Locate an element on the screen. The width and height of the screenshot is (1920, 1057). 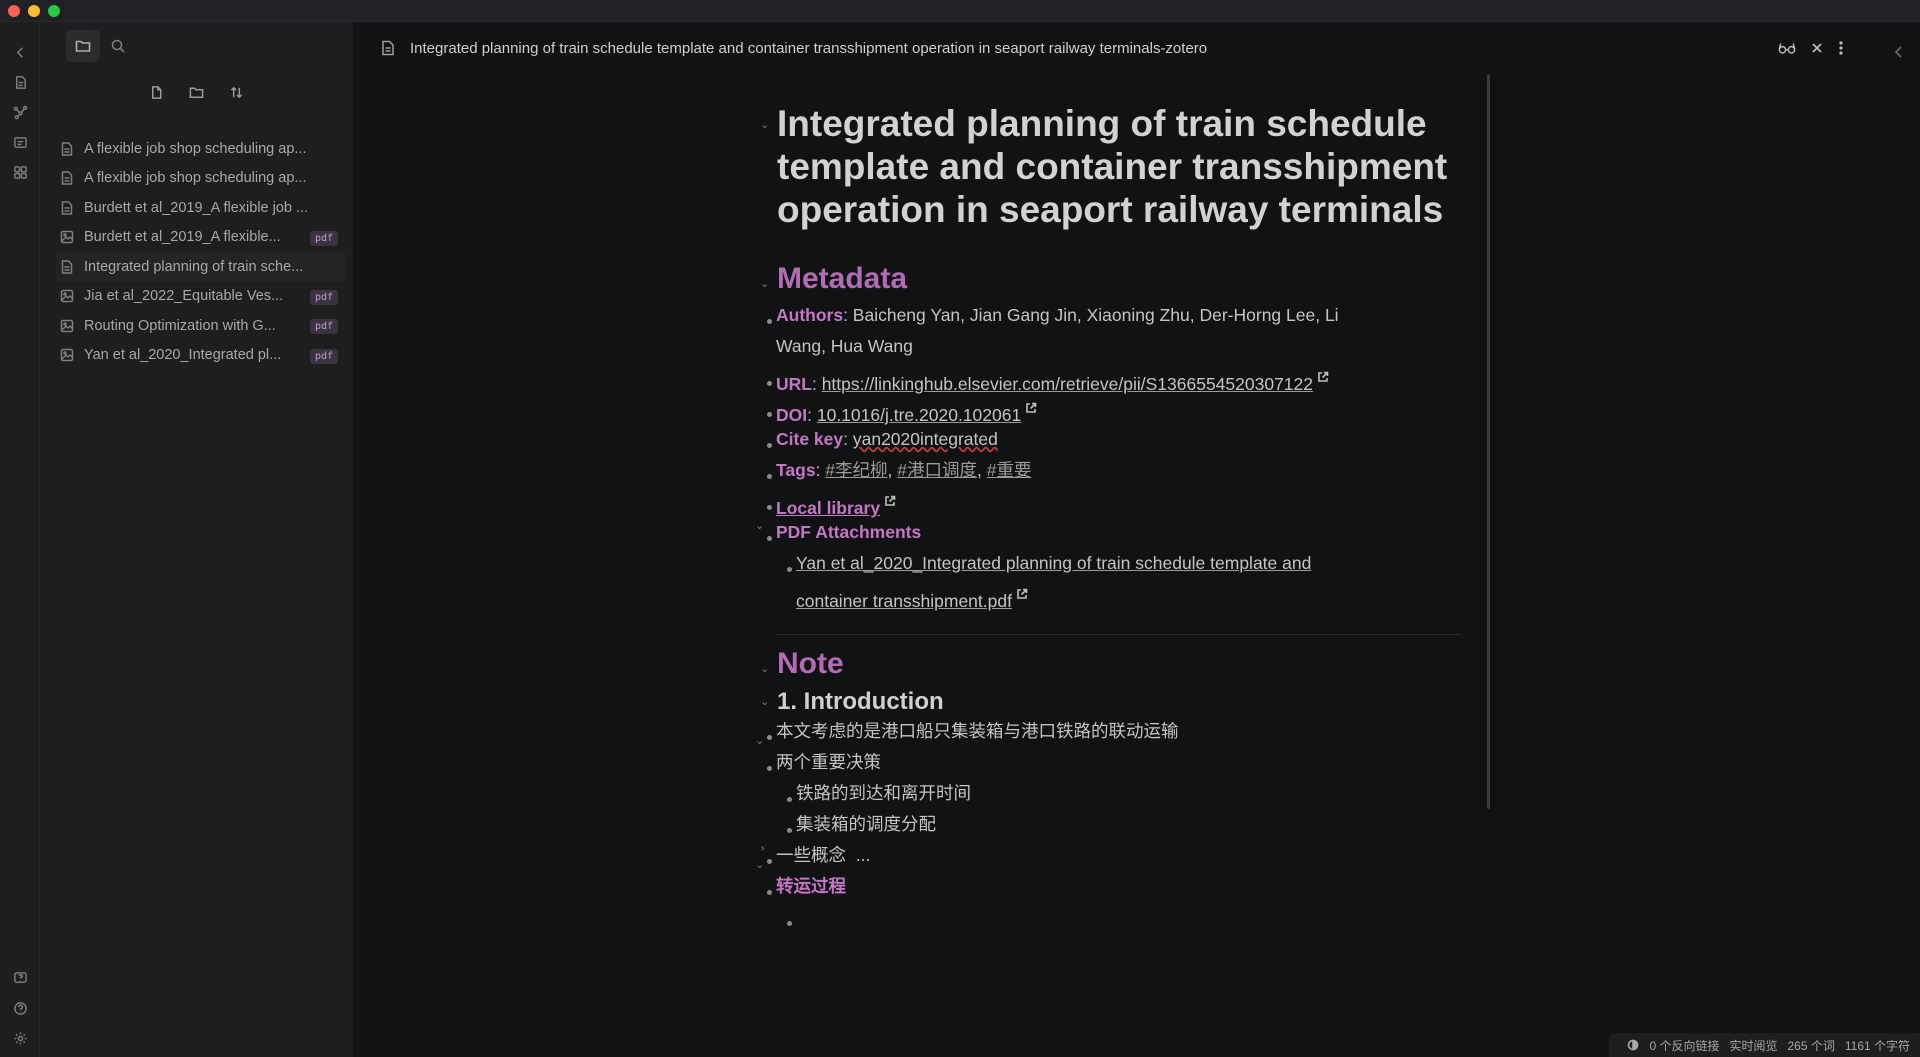
more-vertical-icon is located at coordinates (1841, 48).